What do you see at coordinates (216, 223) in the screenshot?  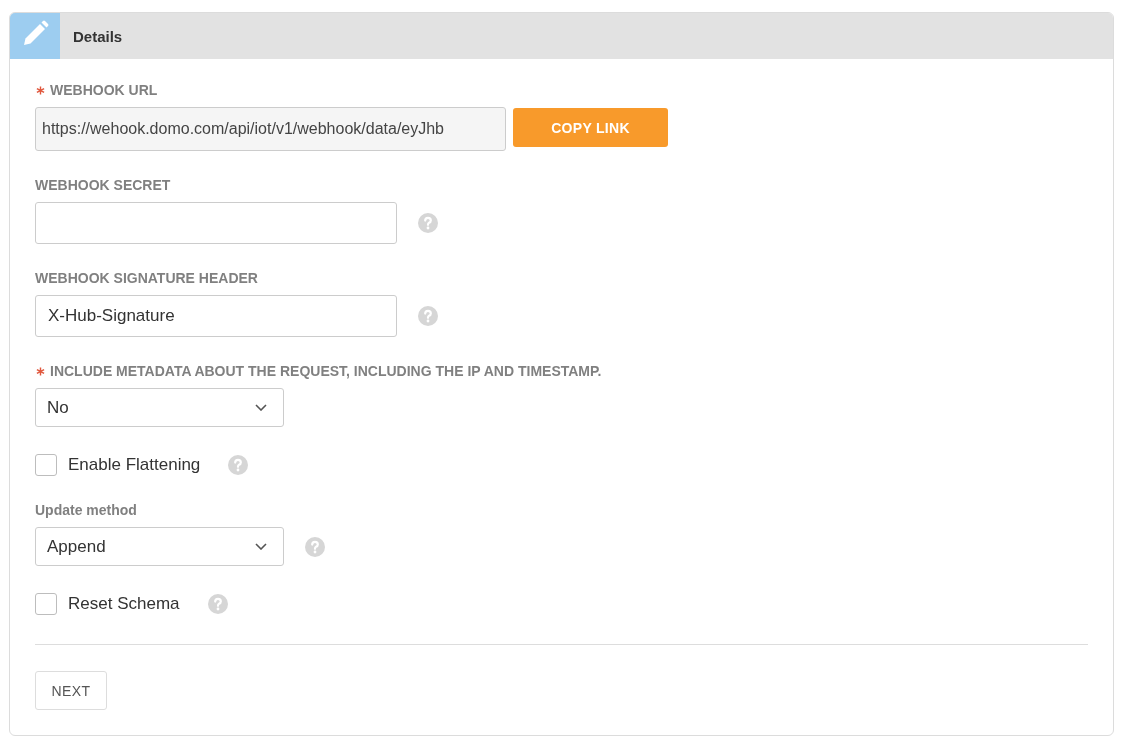 I see `text-field` at bounding box center [216, 223].